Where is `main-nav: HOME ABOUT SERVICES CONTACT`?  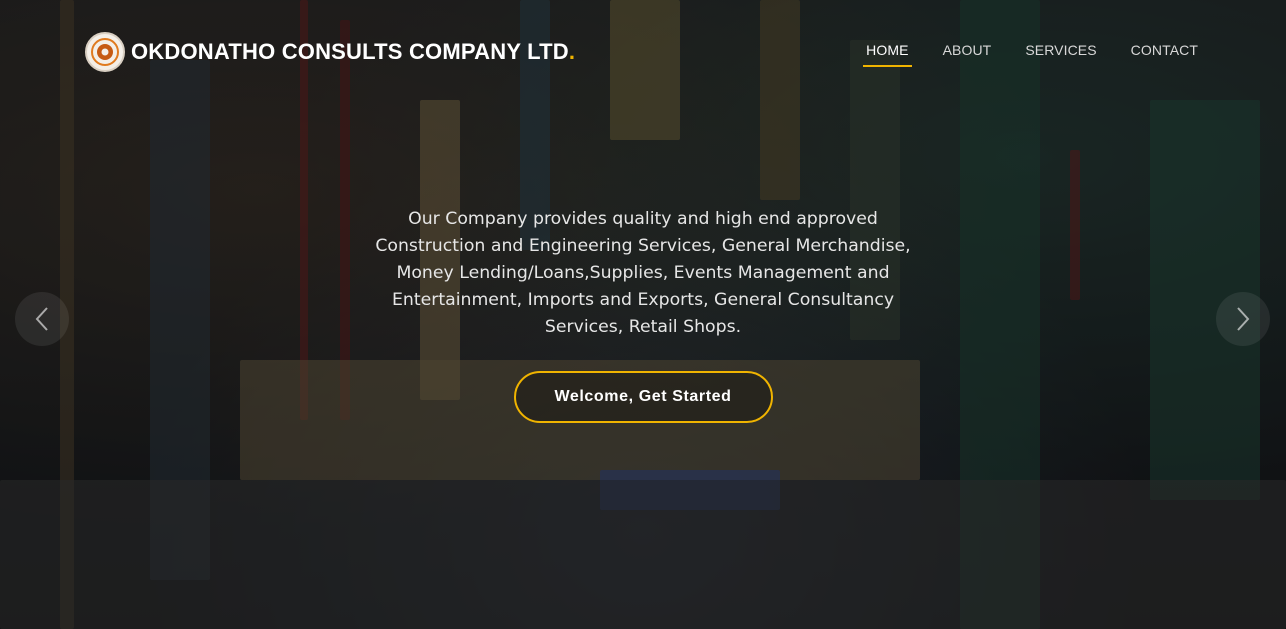
main-nav: HOME ABOUT SERVICES CONTACT is located at coordinates (1015, 54).